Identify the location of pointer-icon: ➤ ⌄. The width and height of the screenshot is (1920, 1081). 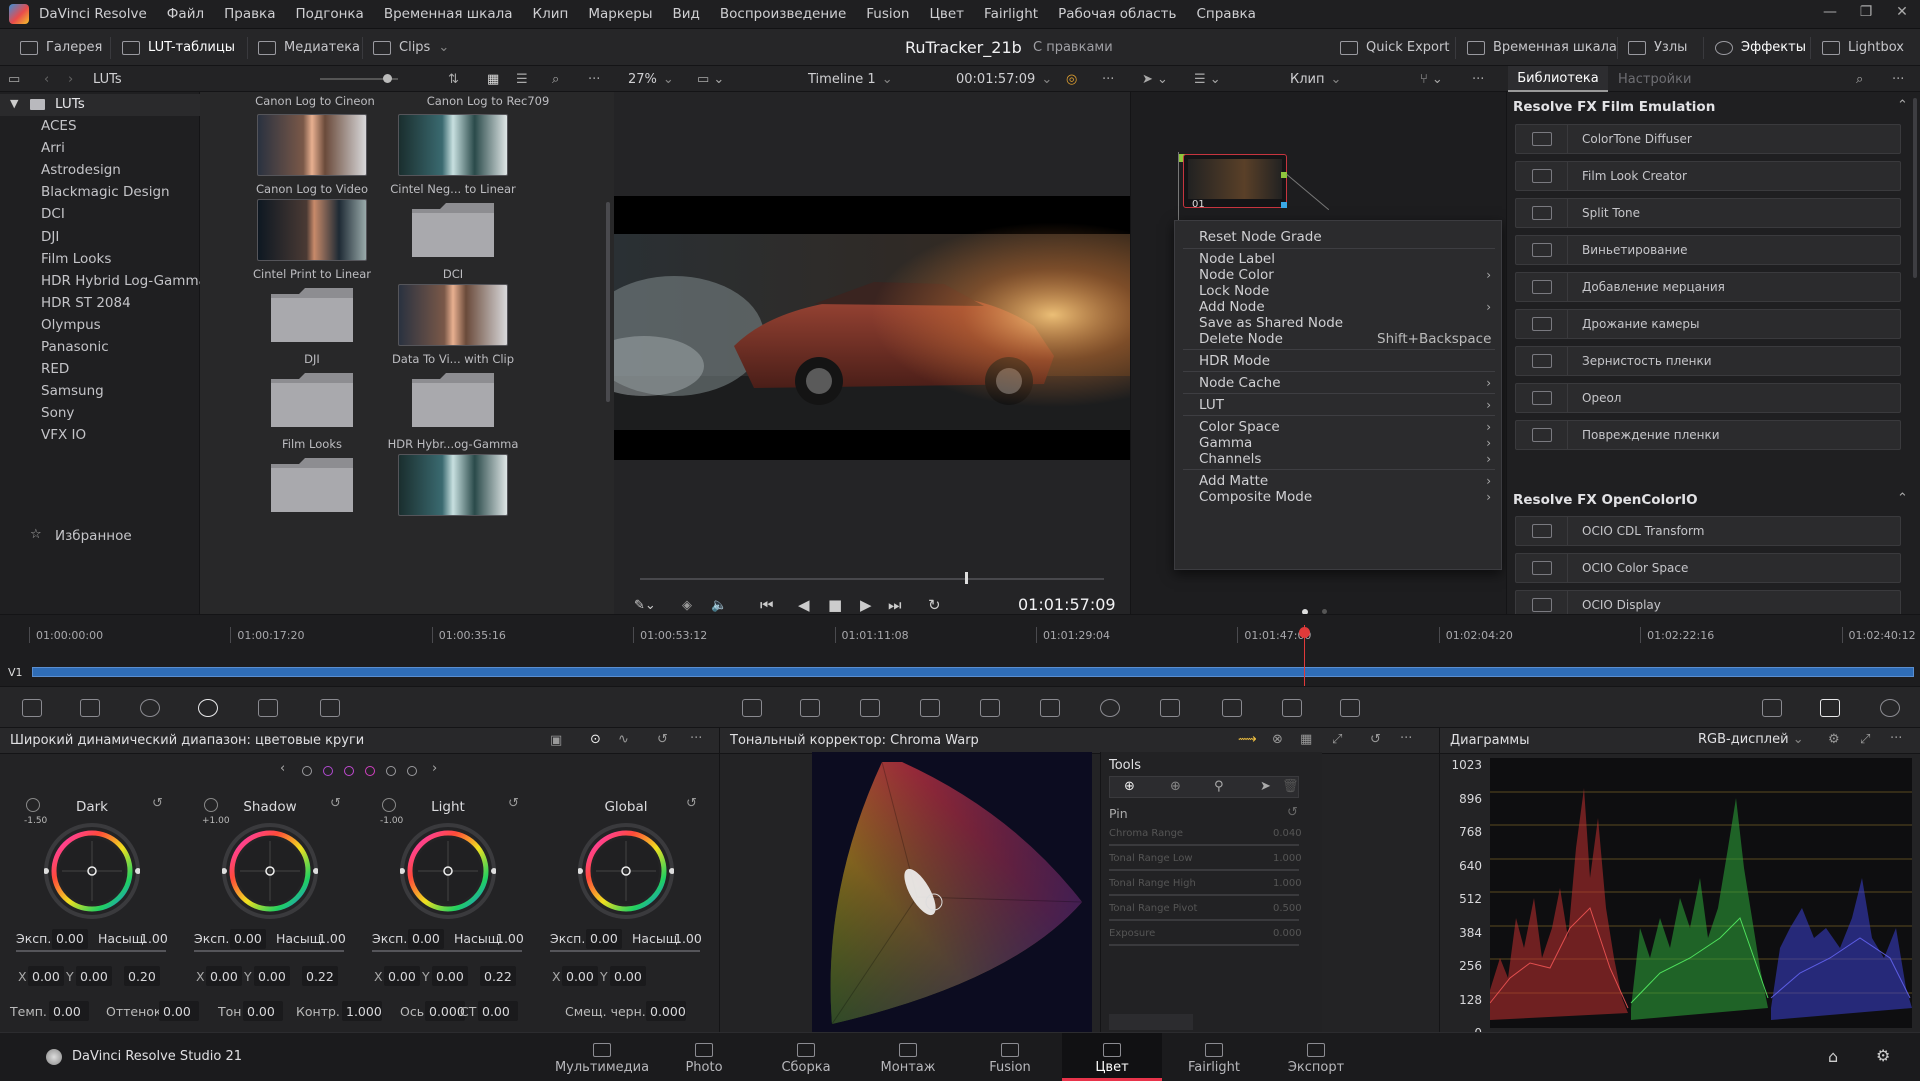
(1155, 79).